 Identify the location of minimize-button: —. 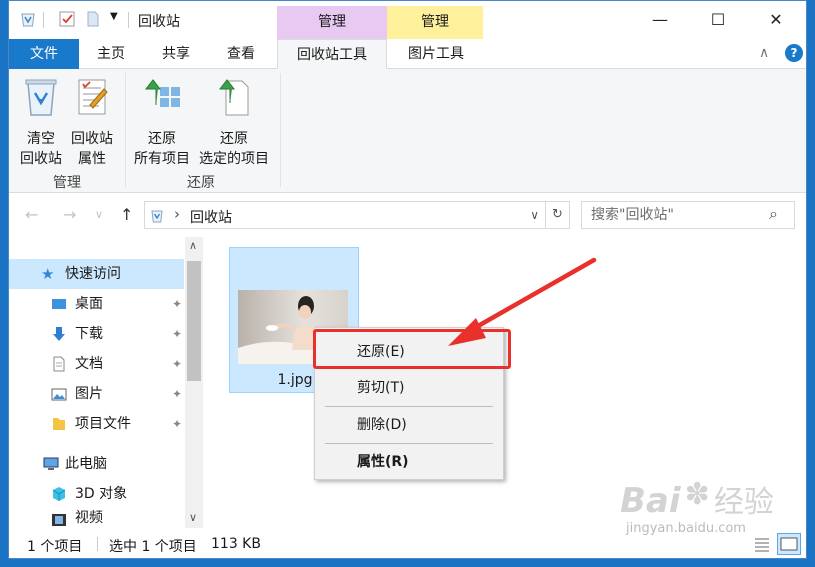
(660, 20).